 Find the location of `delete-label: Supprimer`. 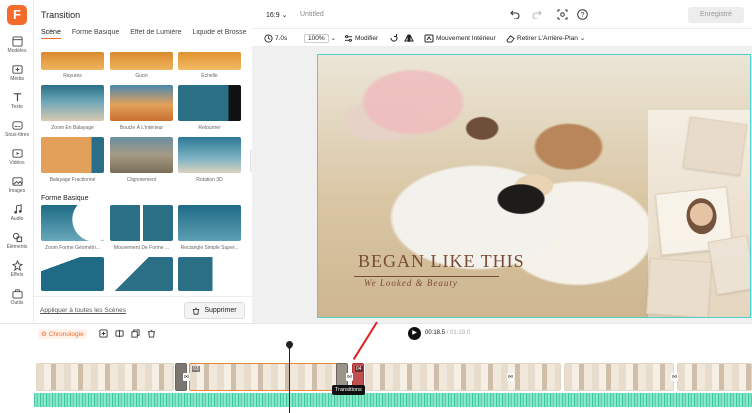

delete-label: Supprimer is located at coordinates (220, 310).